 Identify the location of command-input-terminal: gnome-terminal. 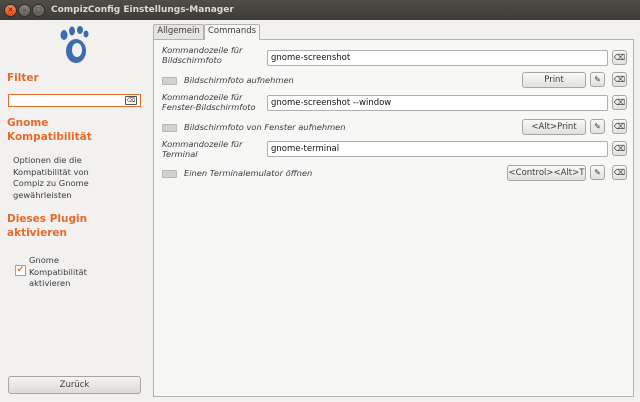
(437, 149).